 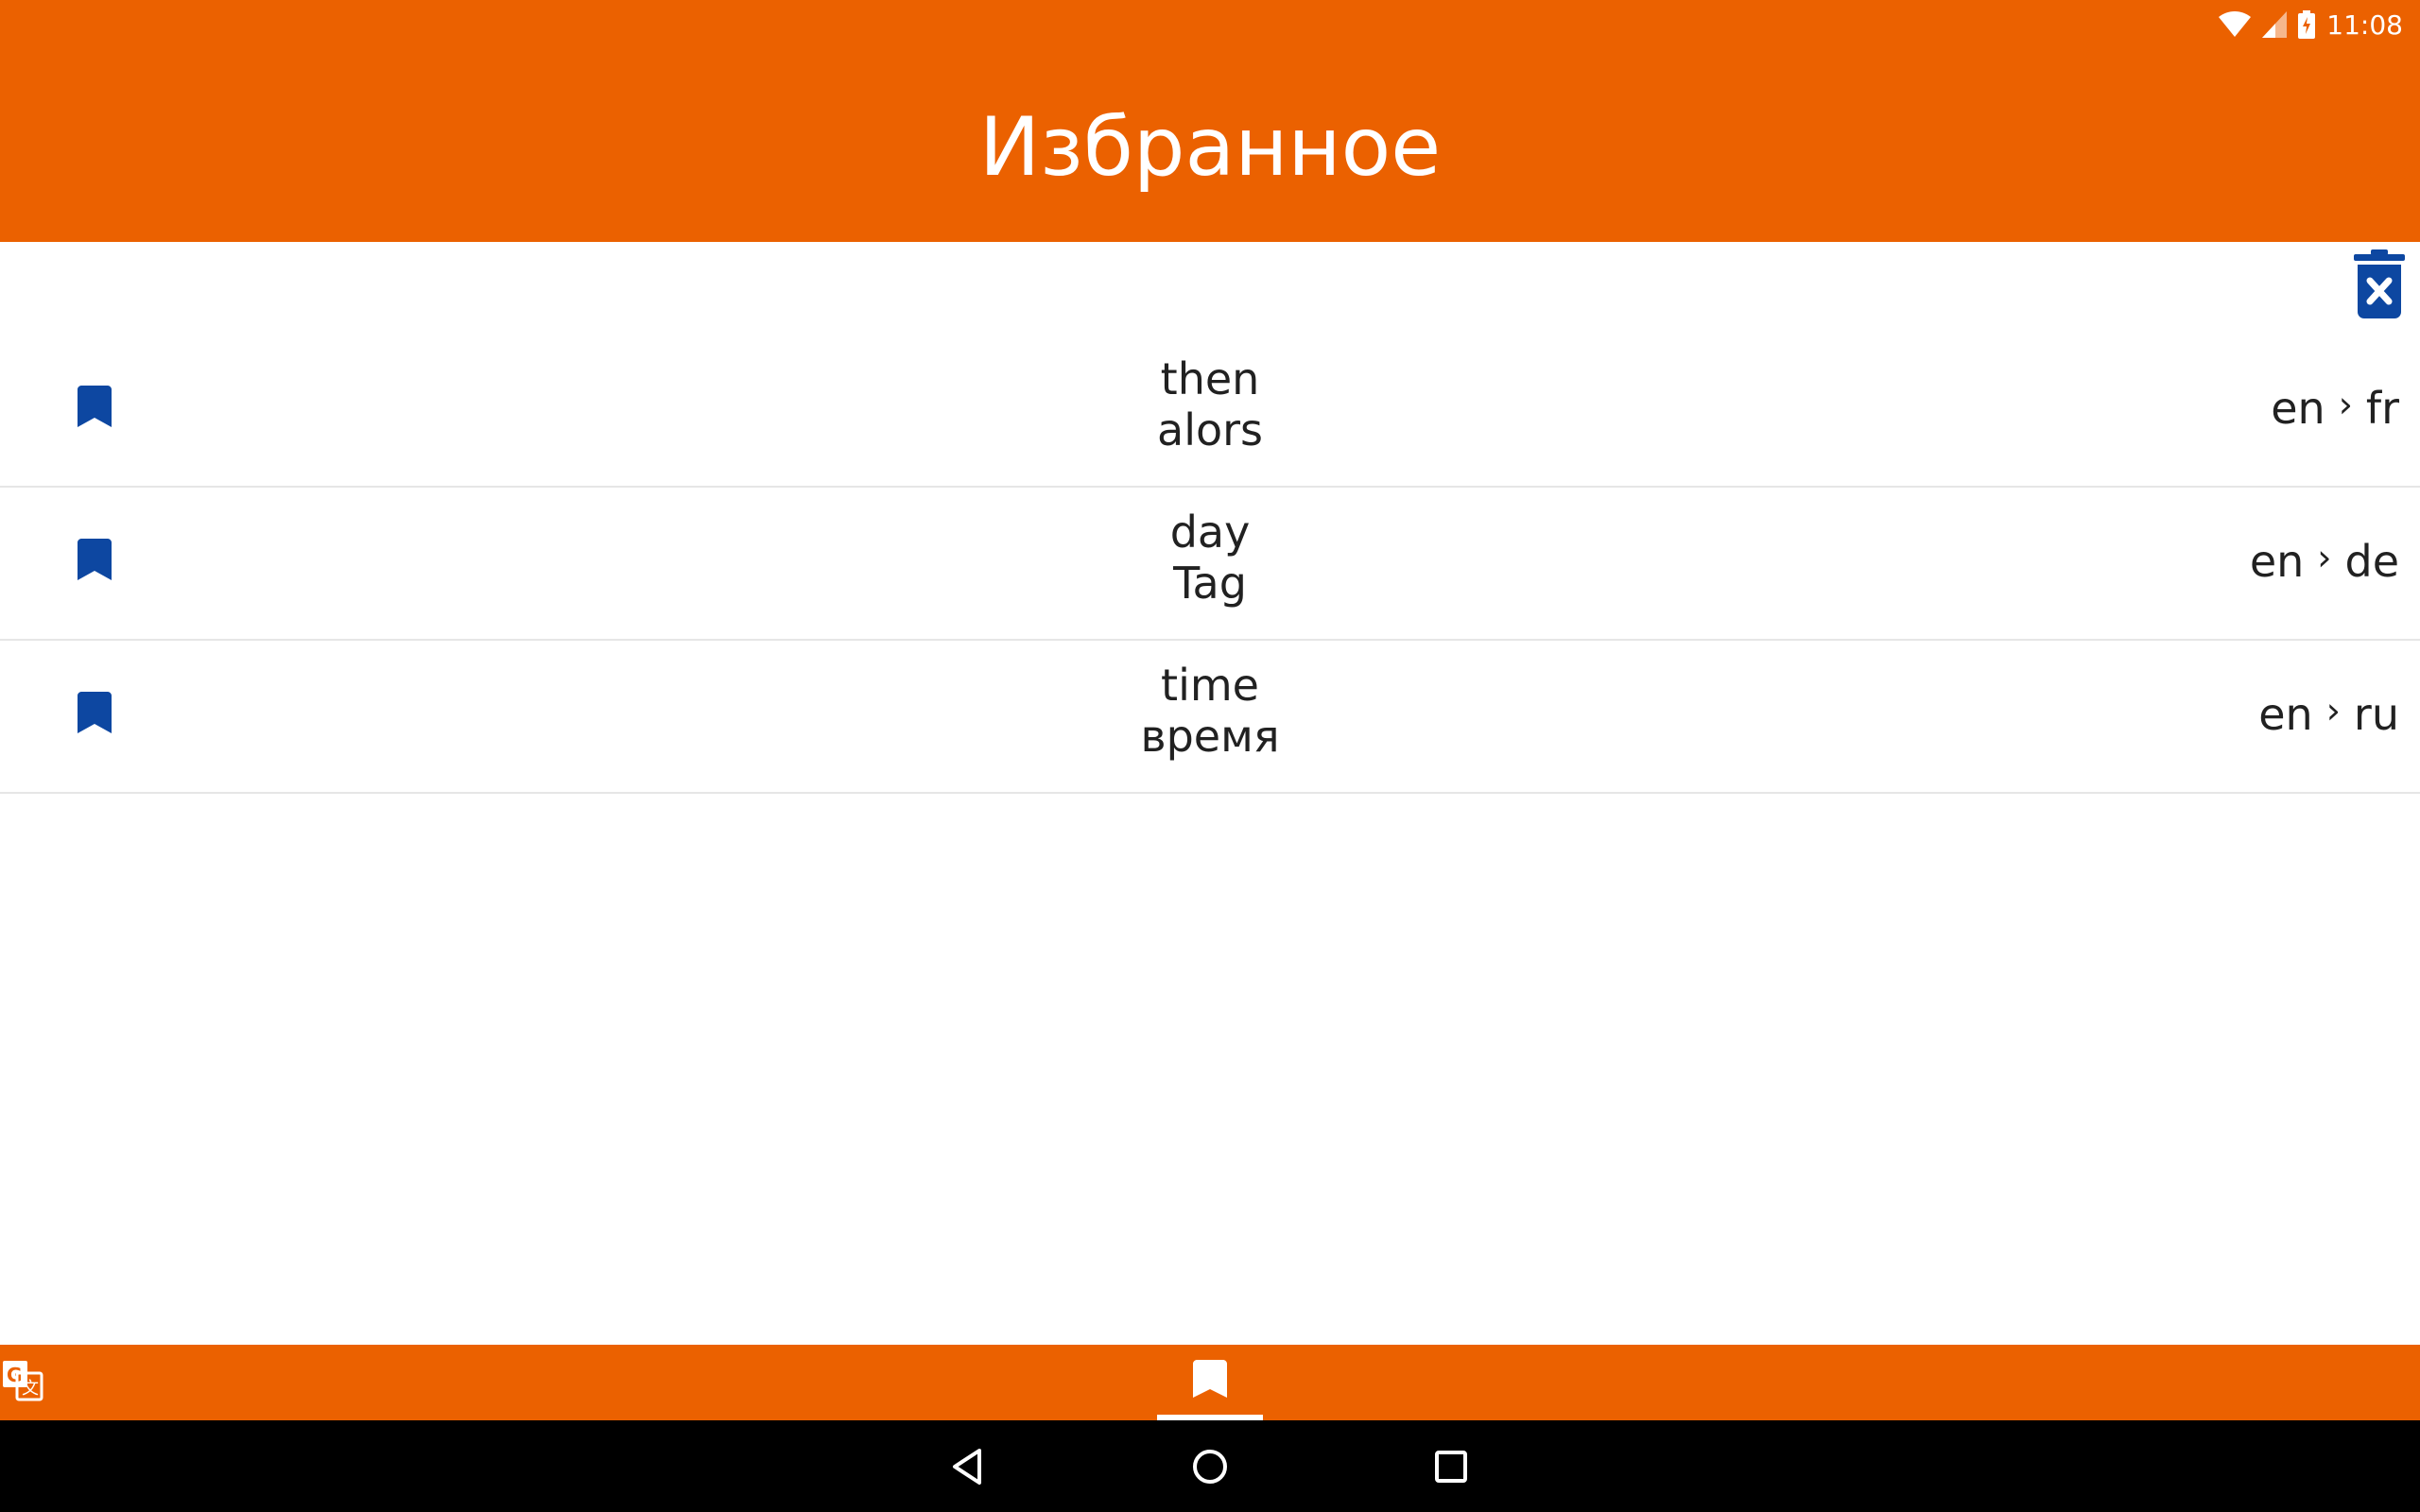 I want to click on source-word: day, so click(x=1210, y=532).